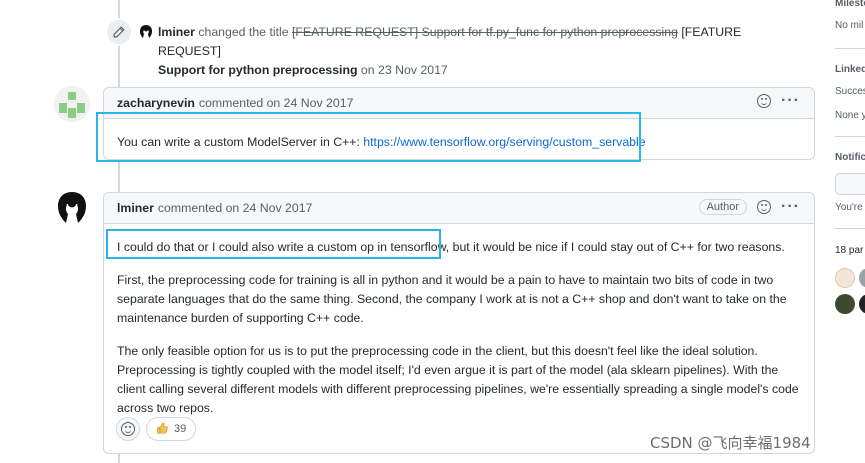  What do you see at coordinates (135, 208) in the screenshot?
I see `comment-author: lminer` at bounding box center [135, 208].